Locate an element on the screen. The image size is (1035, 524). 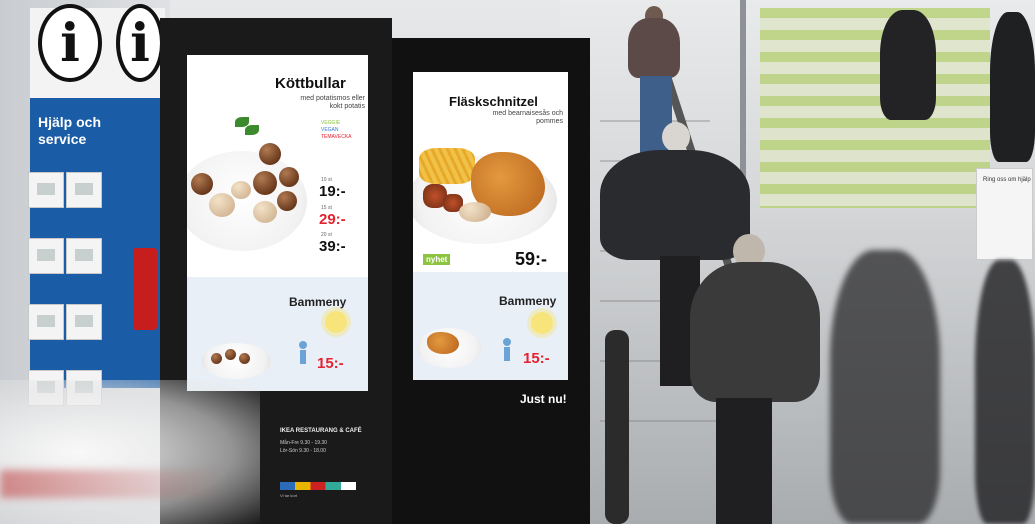
schnitzel is located at coordinates (443, 343).